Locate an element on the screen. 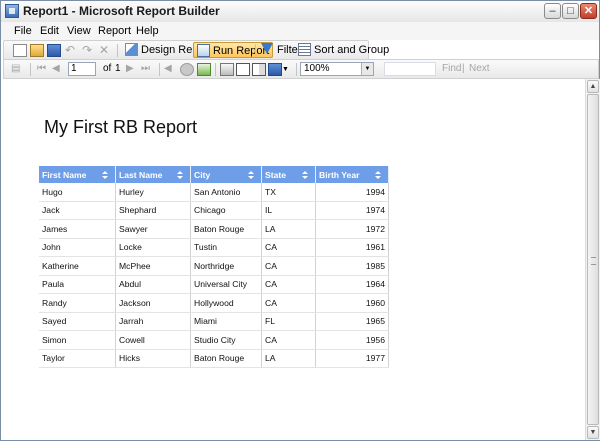  scroll-down-icon: ▼ is located at coordinates (593, 432).